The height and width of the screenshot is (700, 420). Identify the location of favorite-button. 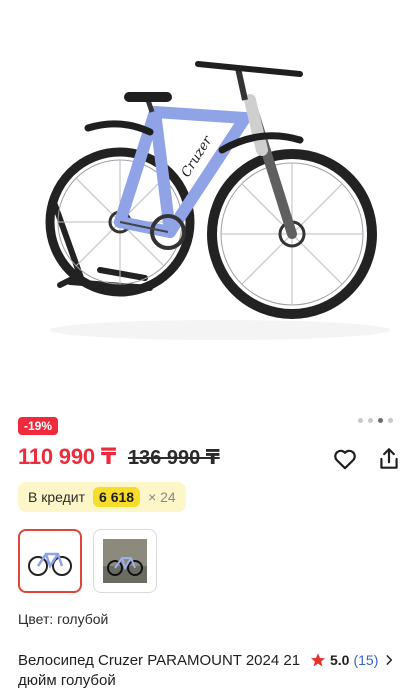
(345, 459).